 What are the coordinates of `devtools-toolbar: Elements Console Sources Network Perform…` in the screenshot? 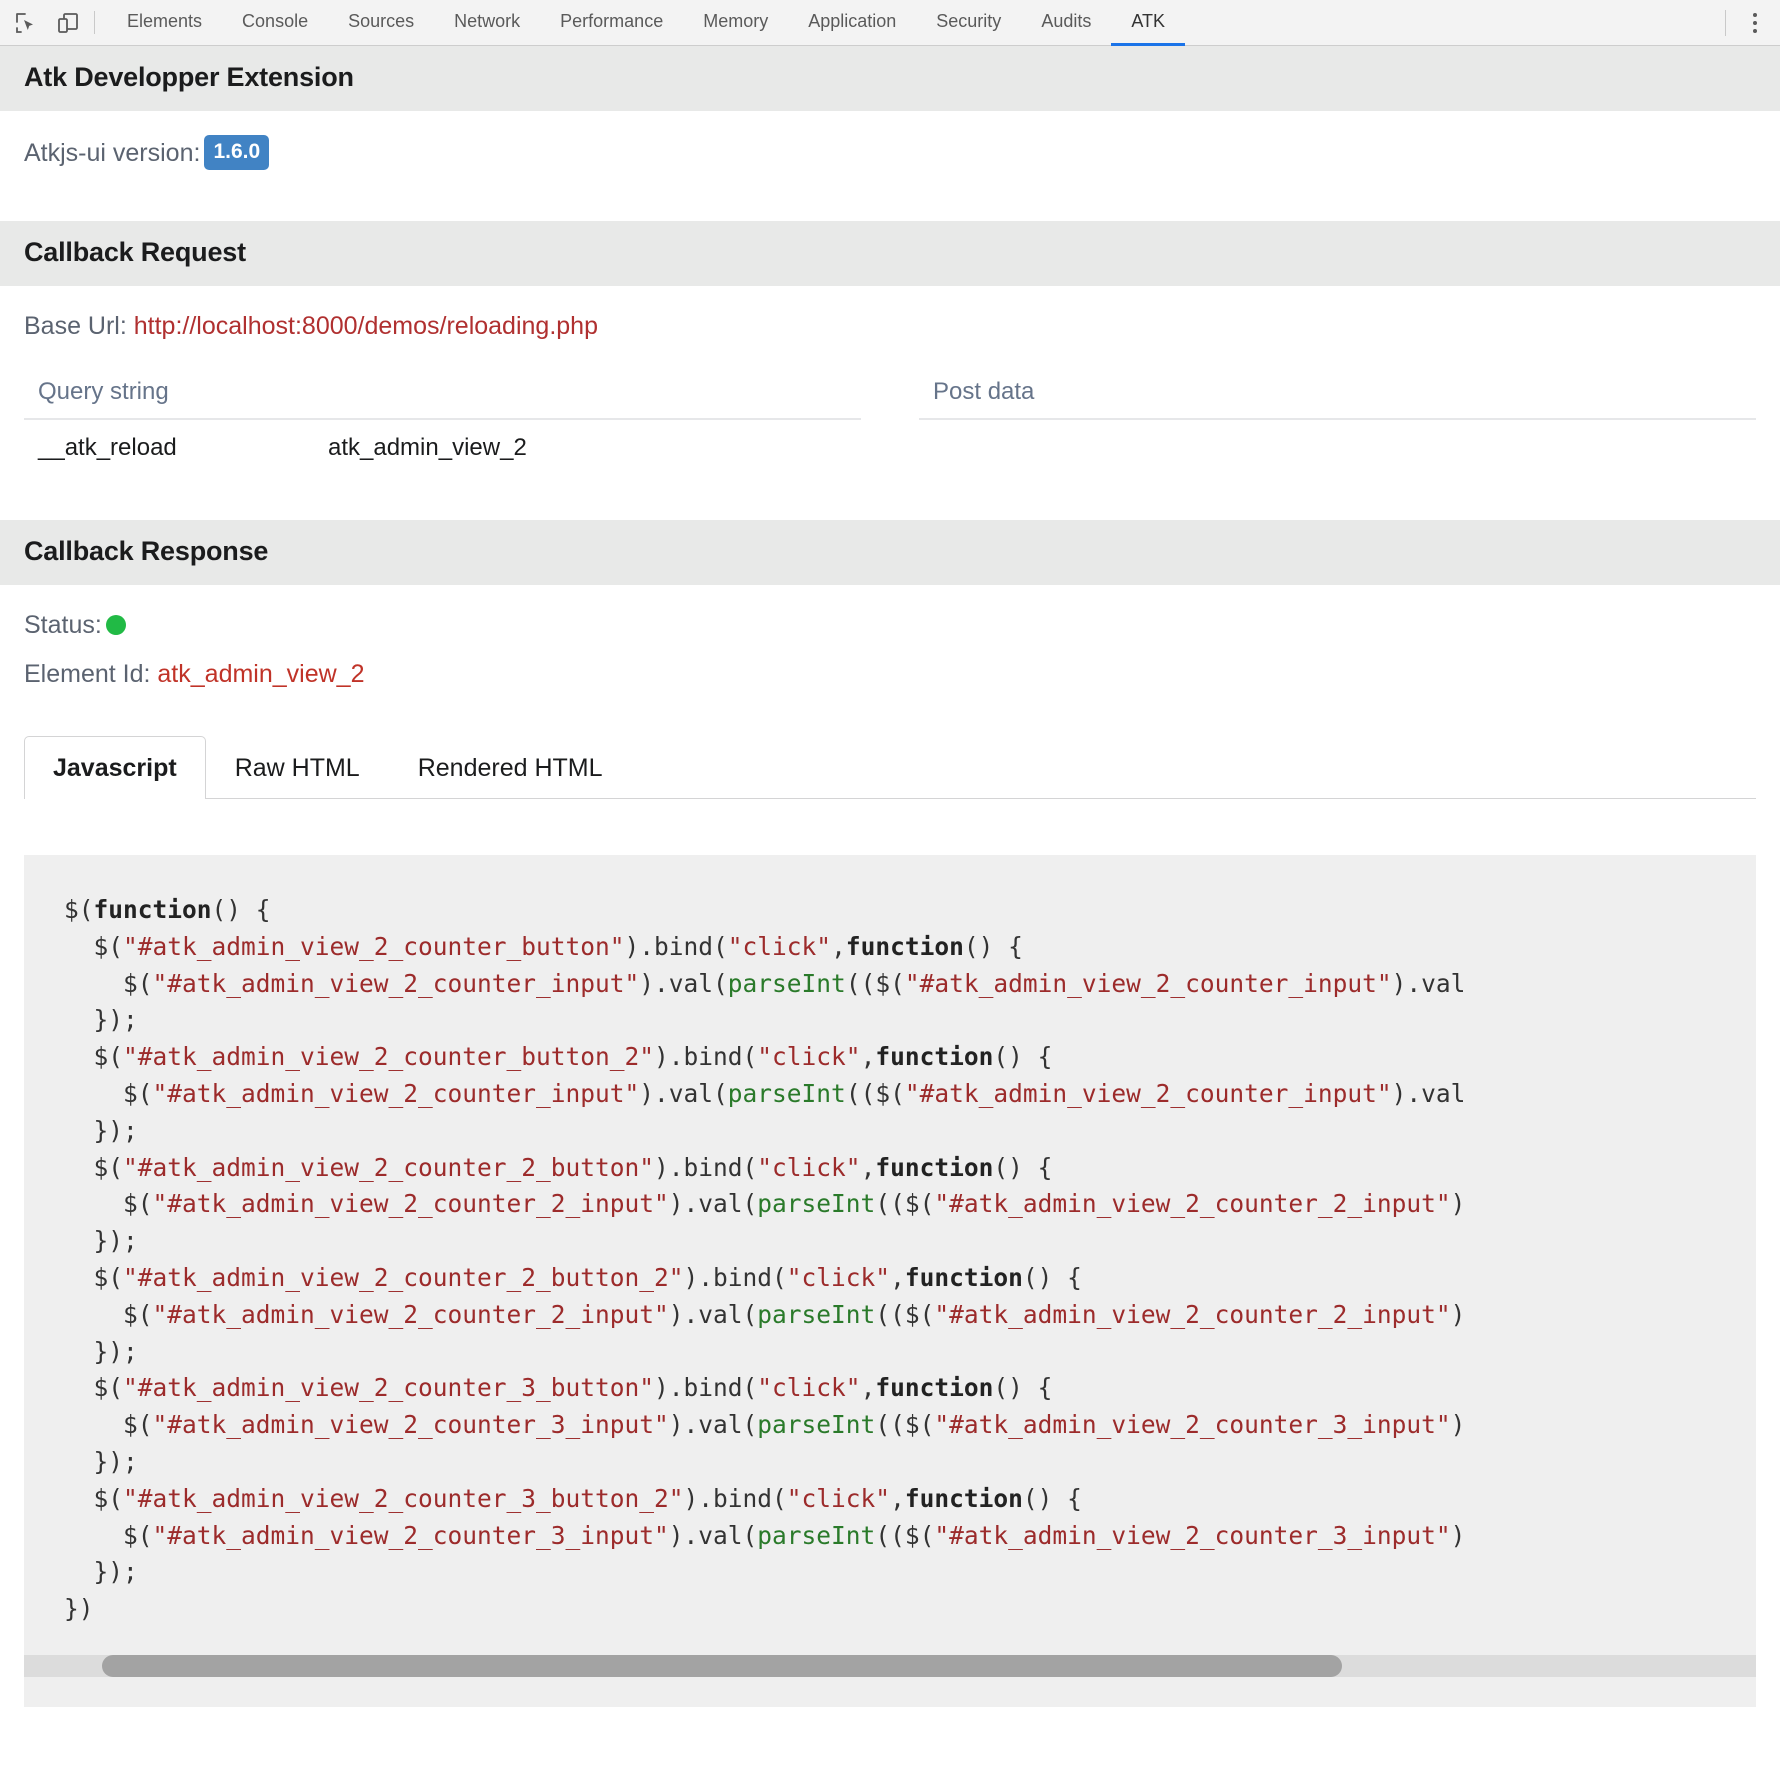 It's located at (890, 23).